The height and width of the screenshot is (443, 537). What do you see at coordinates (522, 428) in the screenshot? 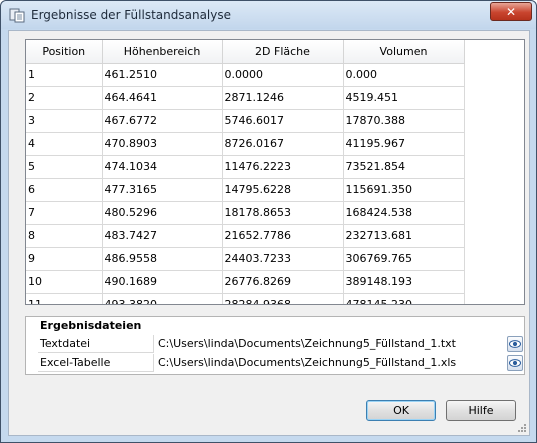
I see `resize-grip-icon` at bounding box center [522, 428].